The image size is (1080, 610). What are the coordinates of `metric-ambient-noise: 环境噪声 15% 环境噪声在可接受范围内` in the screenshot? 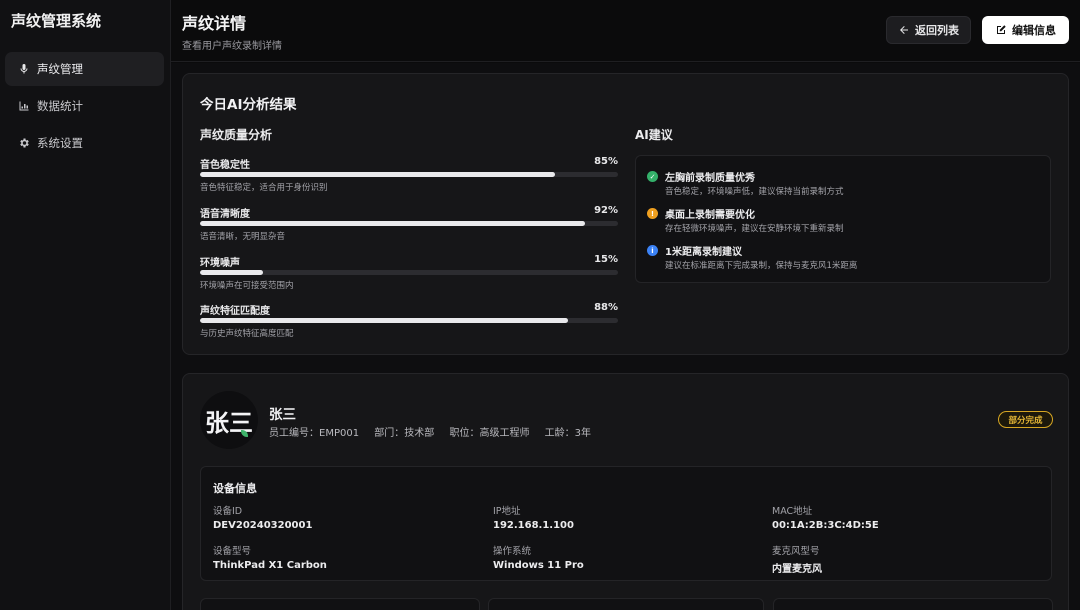 It's located at (409, 274).